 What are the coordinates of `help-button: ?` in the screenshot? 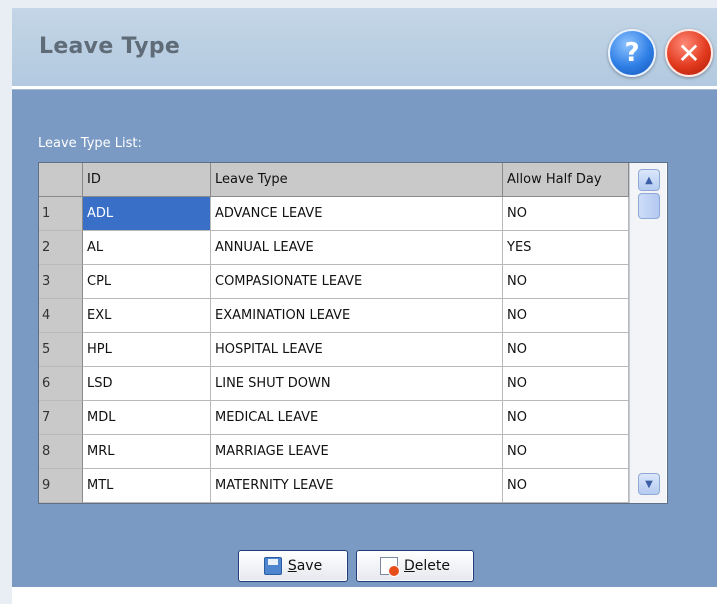 It's located at (632, 53).